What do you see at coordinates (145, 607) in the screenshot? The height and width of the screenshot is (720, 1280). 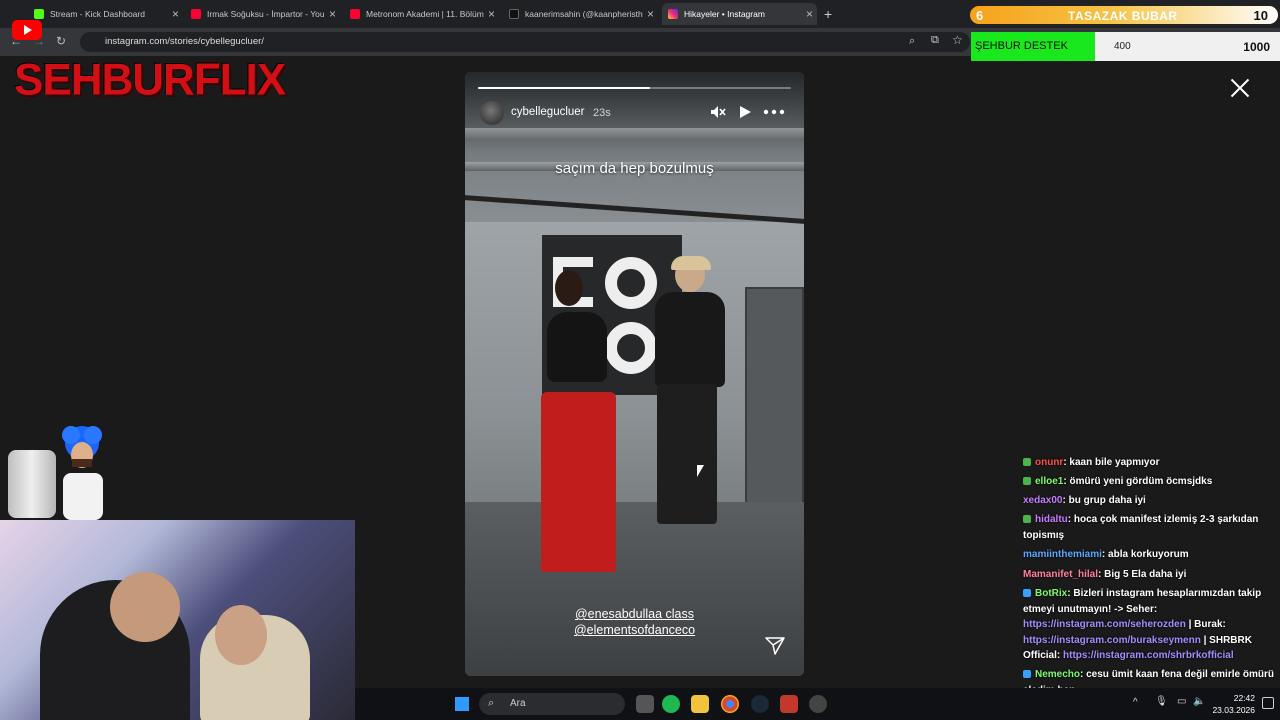 I see `webcam-person-one-face` at bounding box center [145, 607].